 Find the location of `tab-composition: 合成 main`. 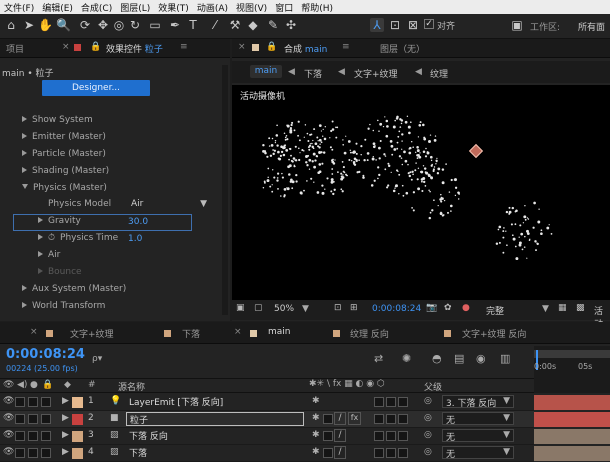

tab-composition: 合成 main is located at coordinates (305, 48).